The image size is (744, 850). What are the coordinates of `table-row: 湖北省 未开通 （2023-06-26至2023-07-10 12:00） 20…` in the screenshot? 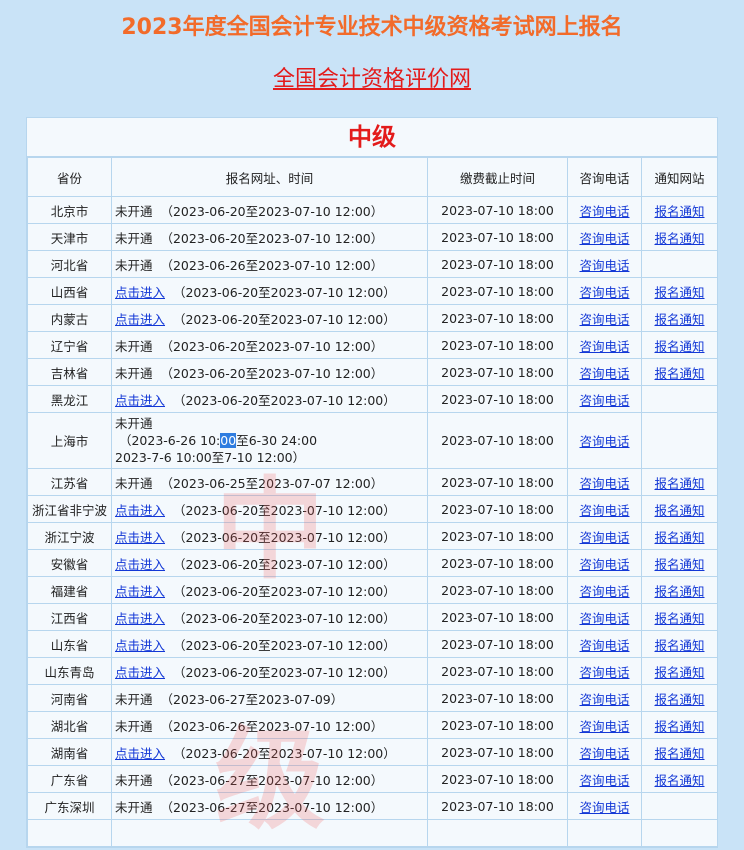 It's located at (372, 725).